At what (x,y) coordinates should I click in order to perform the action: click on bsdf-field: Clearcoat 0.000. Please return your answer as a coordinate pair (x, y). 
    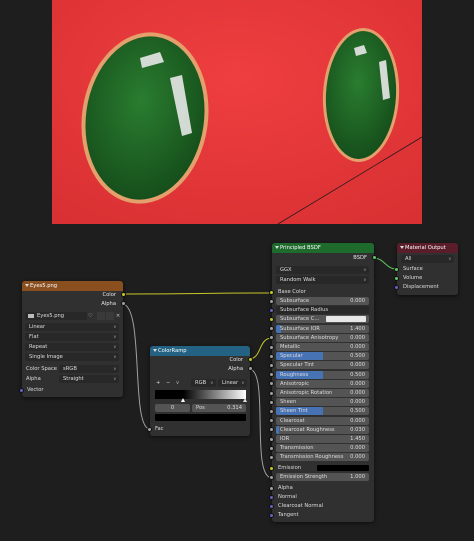
    Looking at the image, I should click on (322, 420).